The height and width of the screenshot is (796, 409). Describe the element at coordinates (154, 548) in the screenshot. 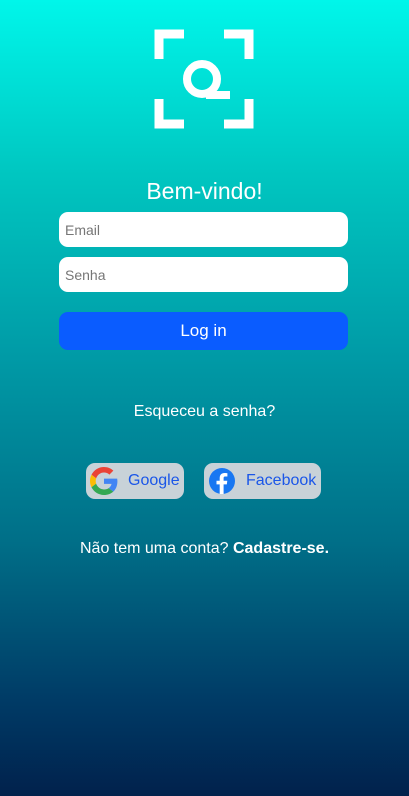

I see `signup-text: Não tem uma conta?` at that location.